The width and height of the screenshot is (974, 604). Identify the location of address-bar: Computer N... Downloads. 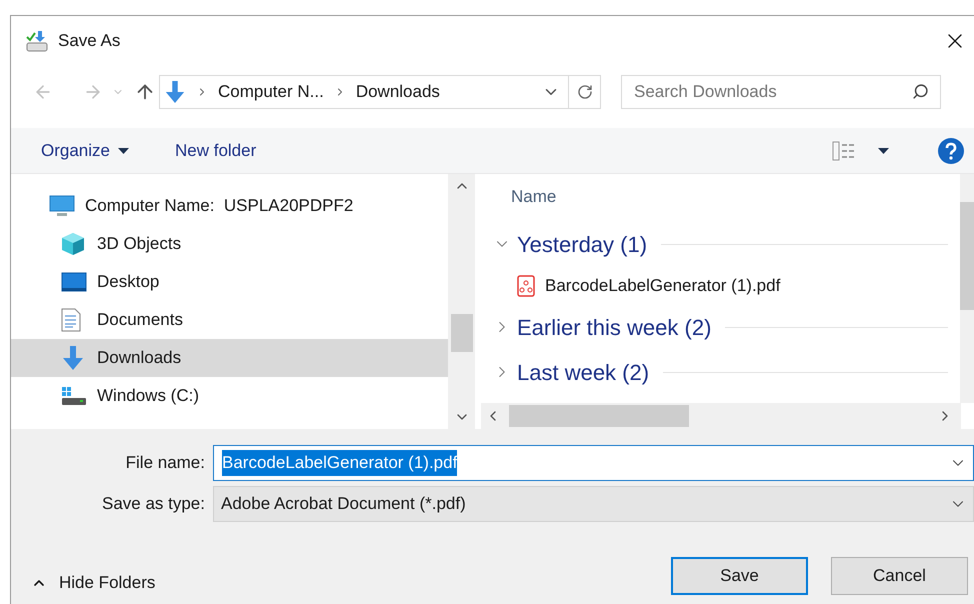
(380, 92).